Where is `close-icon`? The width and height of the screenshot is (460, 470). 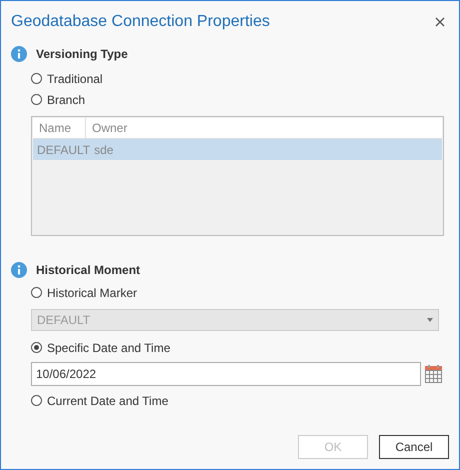
close-icon is located at coordinates (440, 22).